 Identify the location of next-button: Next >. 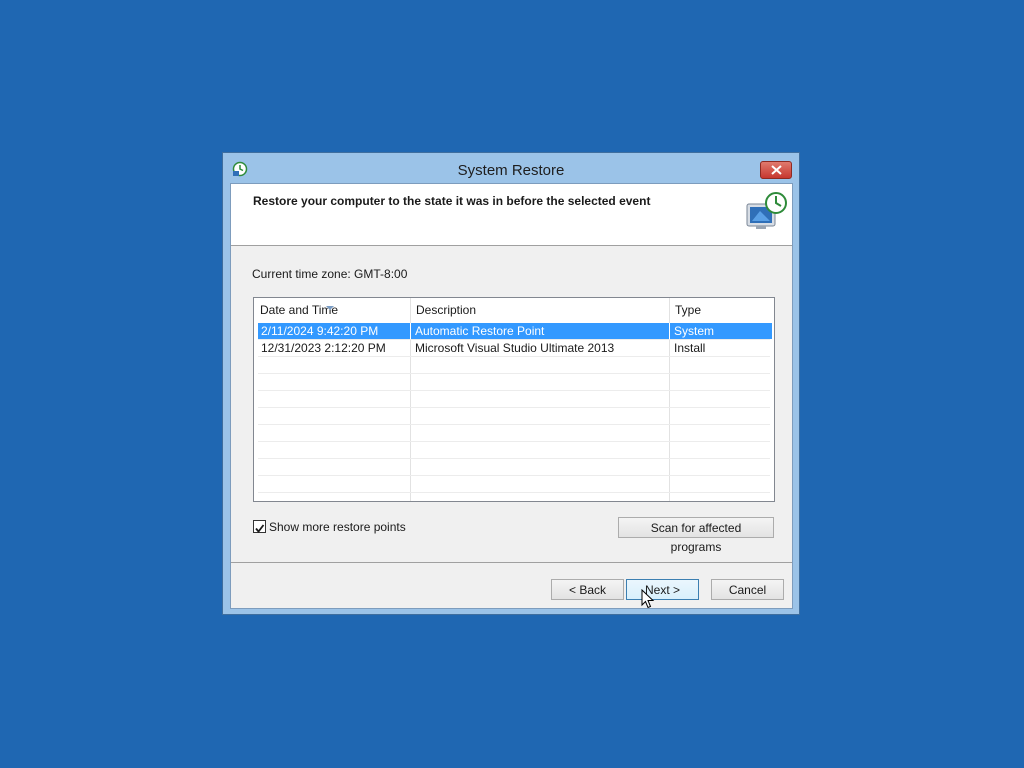
(662, 589).